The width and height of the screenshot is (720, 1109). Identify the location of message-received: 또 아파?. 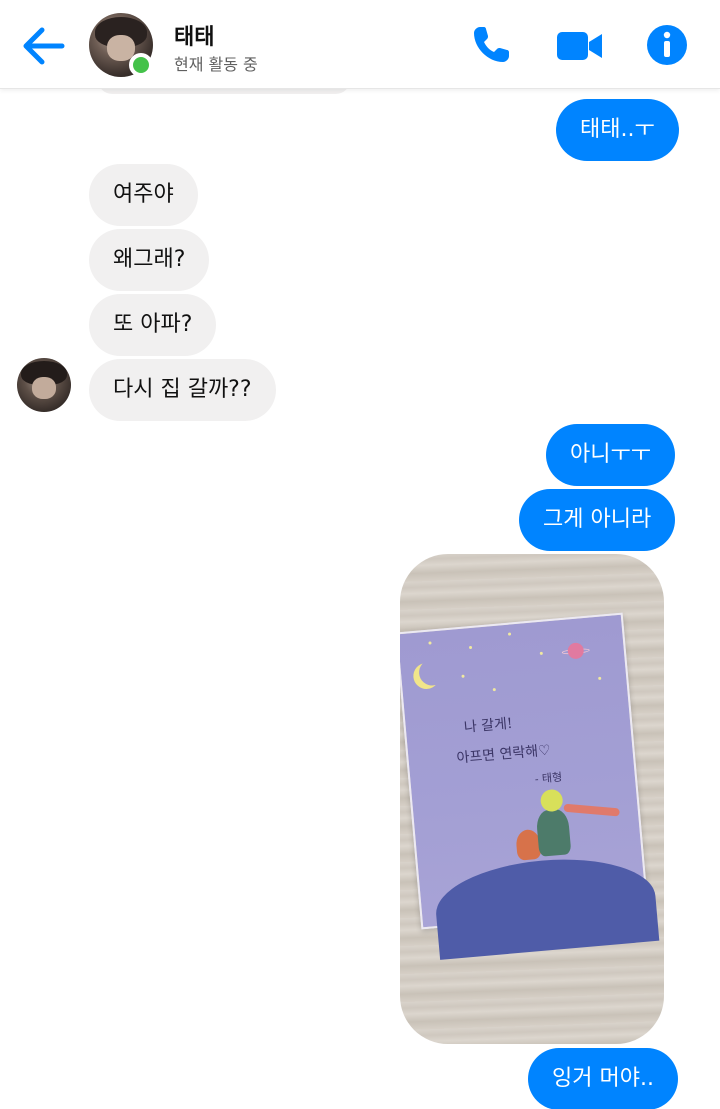
(153, 325).